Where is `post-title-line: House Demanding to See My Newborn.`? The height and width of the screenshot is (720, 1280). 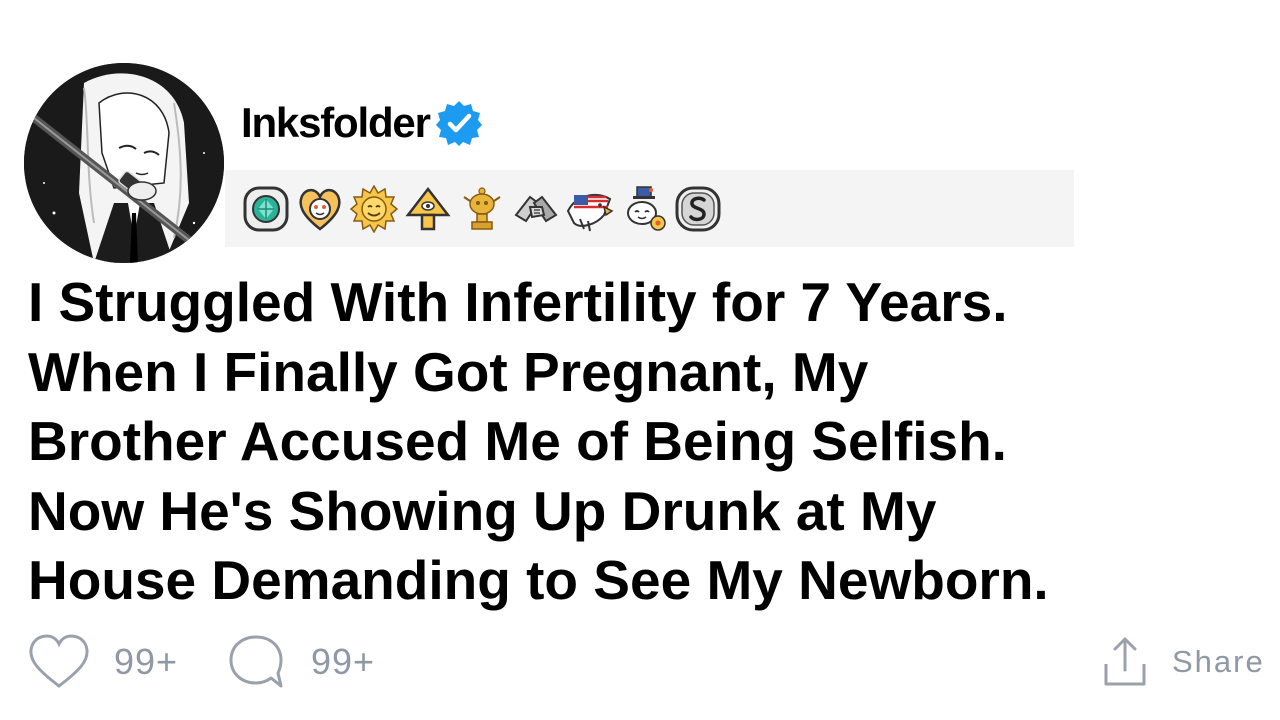 post-title-line: House Demanding to See My Newborn. is located at coordinates (538, 580).